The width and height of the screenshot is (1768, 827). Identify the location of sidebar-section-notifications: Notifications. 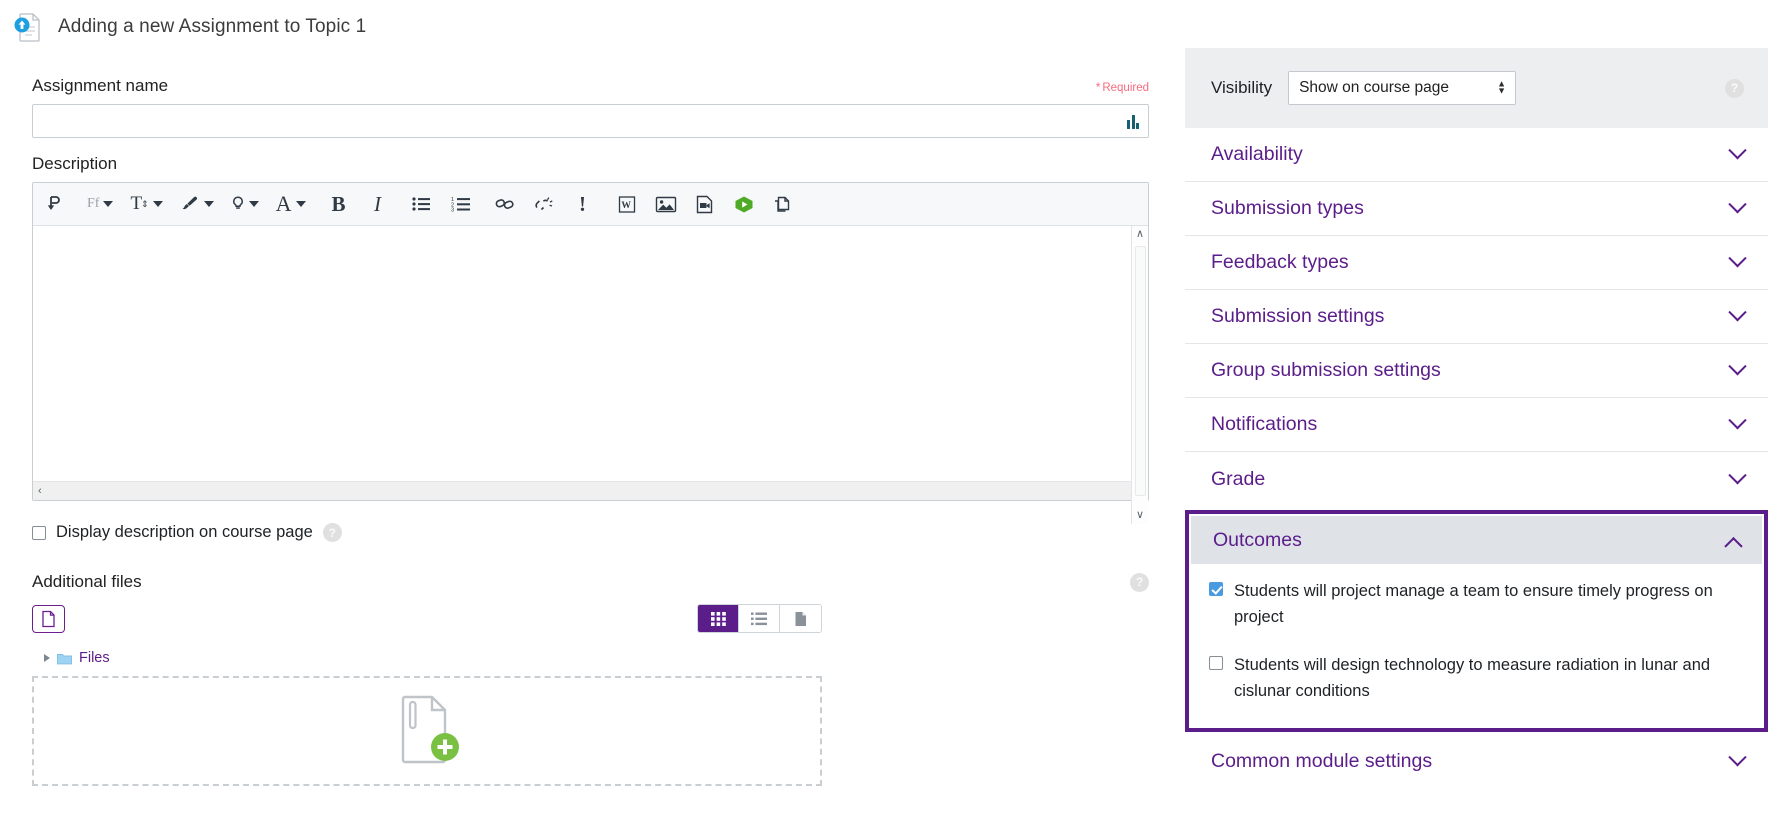
(1476, 425).